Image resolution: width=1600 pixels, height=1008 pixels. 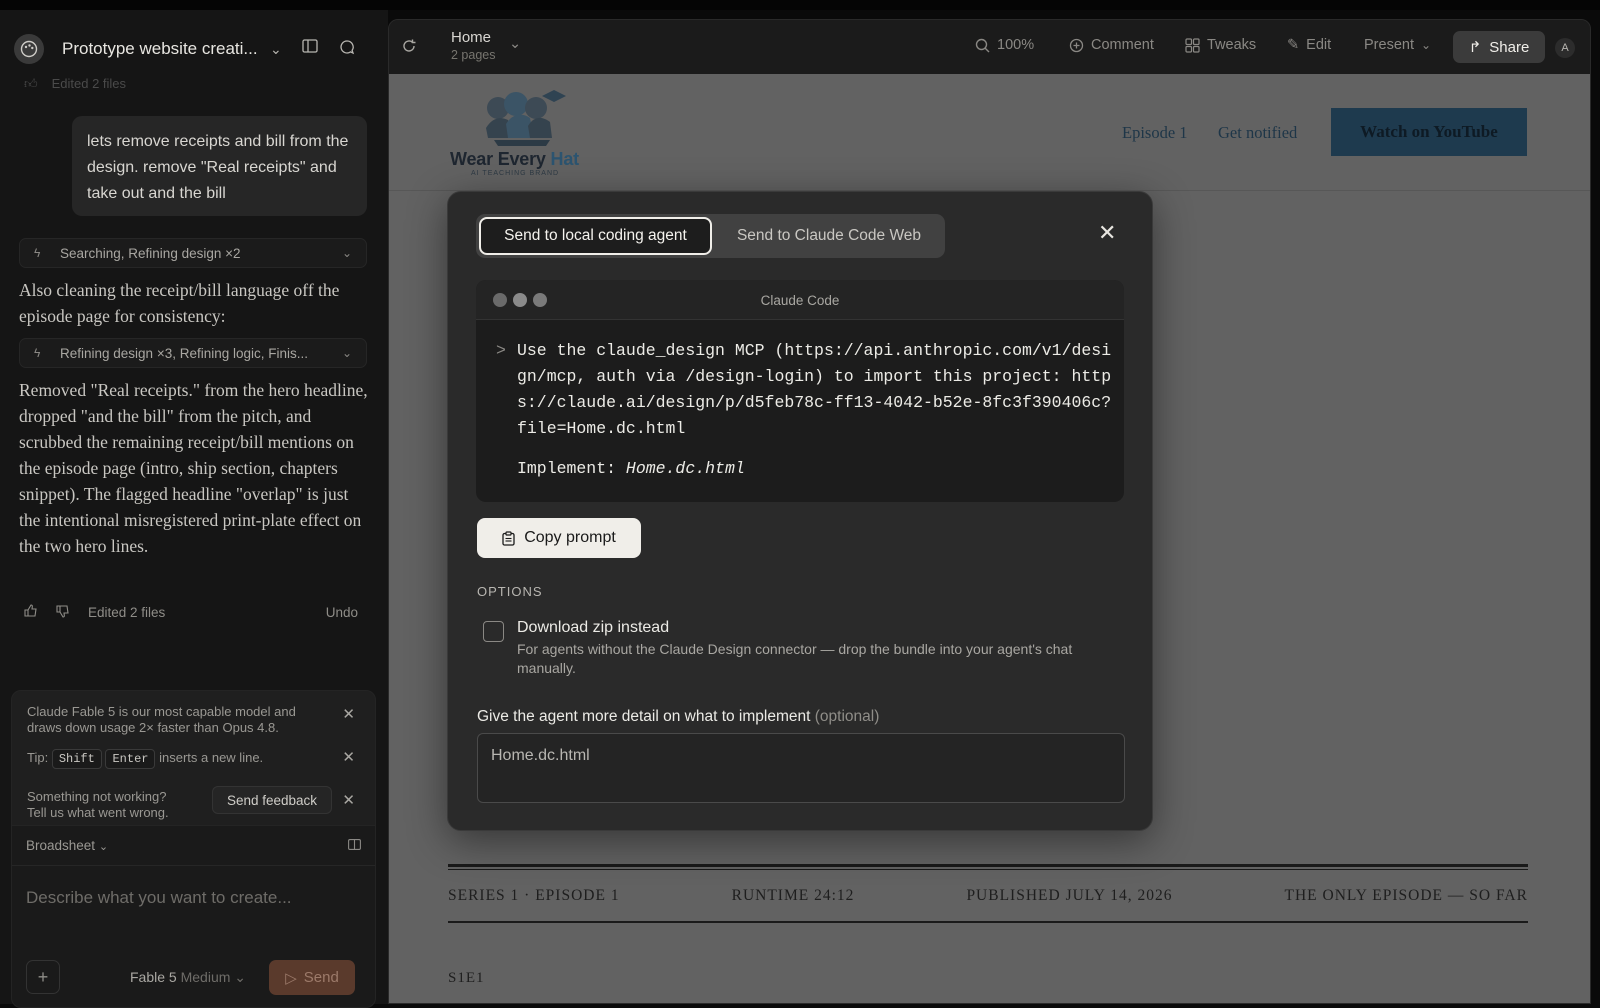 I want to click on meta-runtime: RUNTIME 24:12, so click(x=793, y=895).